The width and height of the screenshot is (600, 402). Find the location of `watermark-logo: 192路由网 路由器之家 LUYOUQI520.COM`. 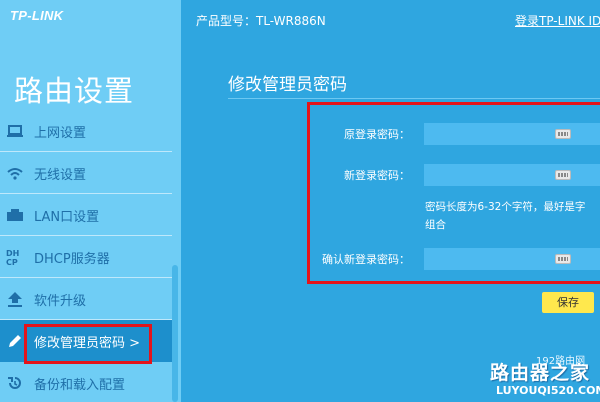

watermark-logo: 192路由网 路由器之家 LUYOUQI520.COM is located at coordinates (541, 377).